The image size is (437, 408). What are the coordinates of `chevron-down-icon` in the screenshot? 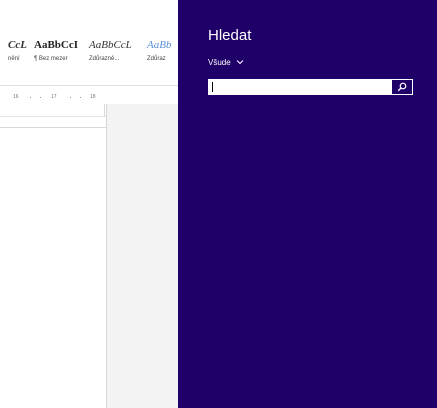 It's located at (240, 62).